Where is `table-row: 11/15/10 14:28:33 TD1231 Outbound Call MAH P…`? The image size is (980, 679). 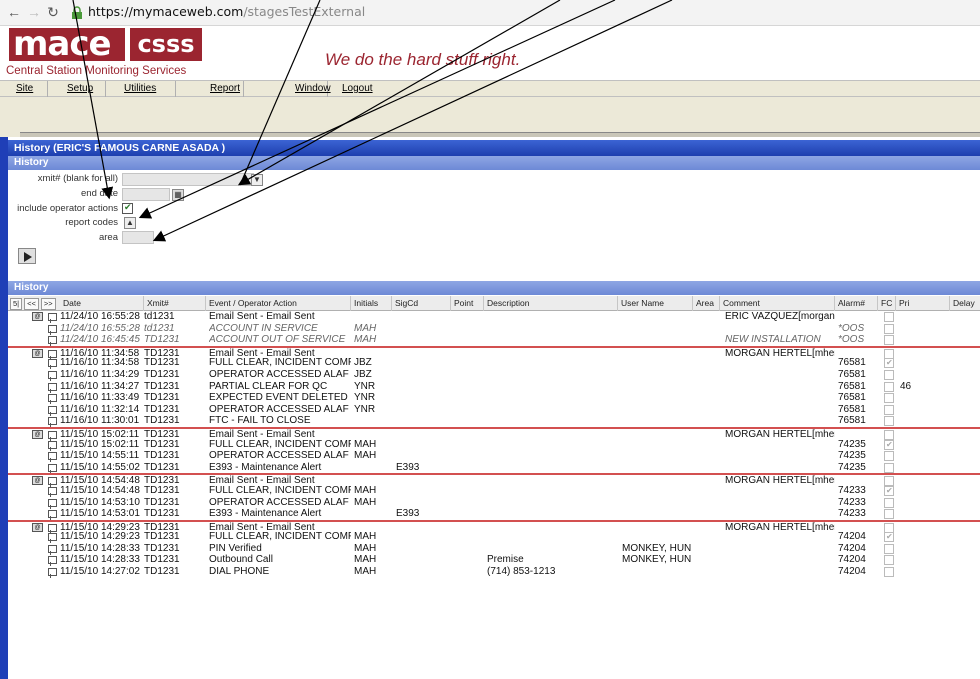 table-row: 11/15/10 14:28:33 TD1231 Outbound Call MAH P… is located at coordinates (494, 560).